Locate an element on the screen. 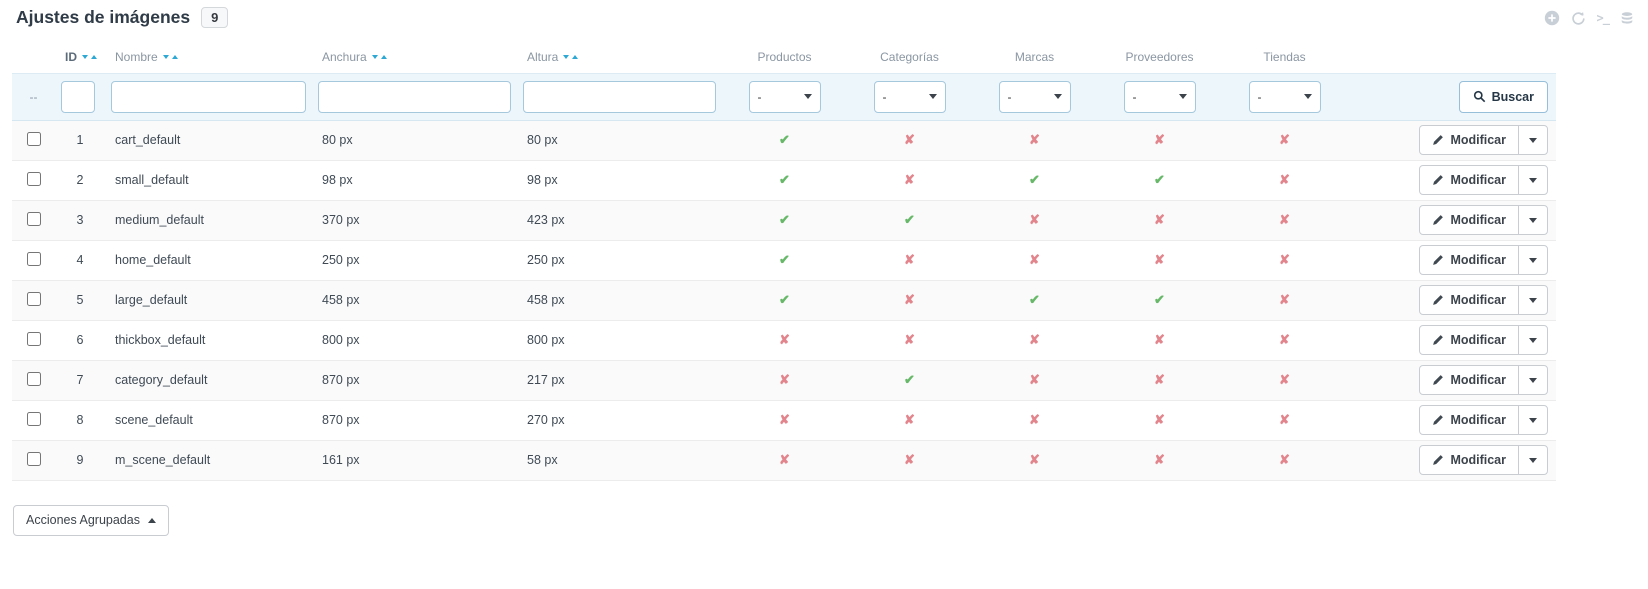 Image resolution: width=1648 pixels, height=589 pixels. cell-products: ✘ is located at coordinates (784, 420).